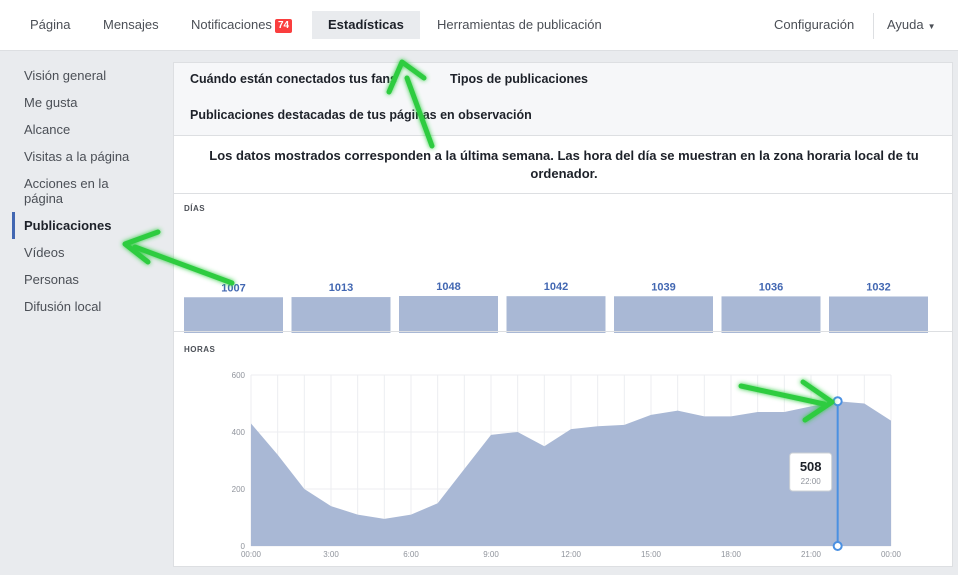  What do you see at coordinates (293, 79) in the screenshot?
I see `subtab-cuando-conectados: Cuándo están conectados tus fans` at bounding box center [293, 79].